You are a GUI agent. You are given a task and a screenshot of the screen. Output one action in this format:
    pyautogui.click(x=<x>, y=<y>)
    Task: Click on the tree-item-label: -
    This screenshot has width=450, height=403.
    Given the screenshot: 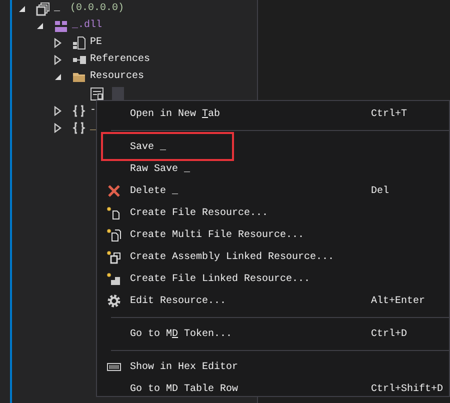 What is the action you would take?
    pyautogui.click(x=93, y=110)
    